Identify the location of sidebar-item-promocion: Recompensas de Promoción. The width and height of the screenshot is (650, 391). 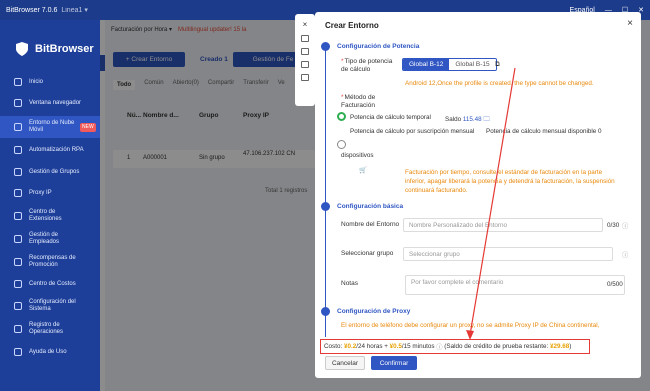
(50, 262).